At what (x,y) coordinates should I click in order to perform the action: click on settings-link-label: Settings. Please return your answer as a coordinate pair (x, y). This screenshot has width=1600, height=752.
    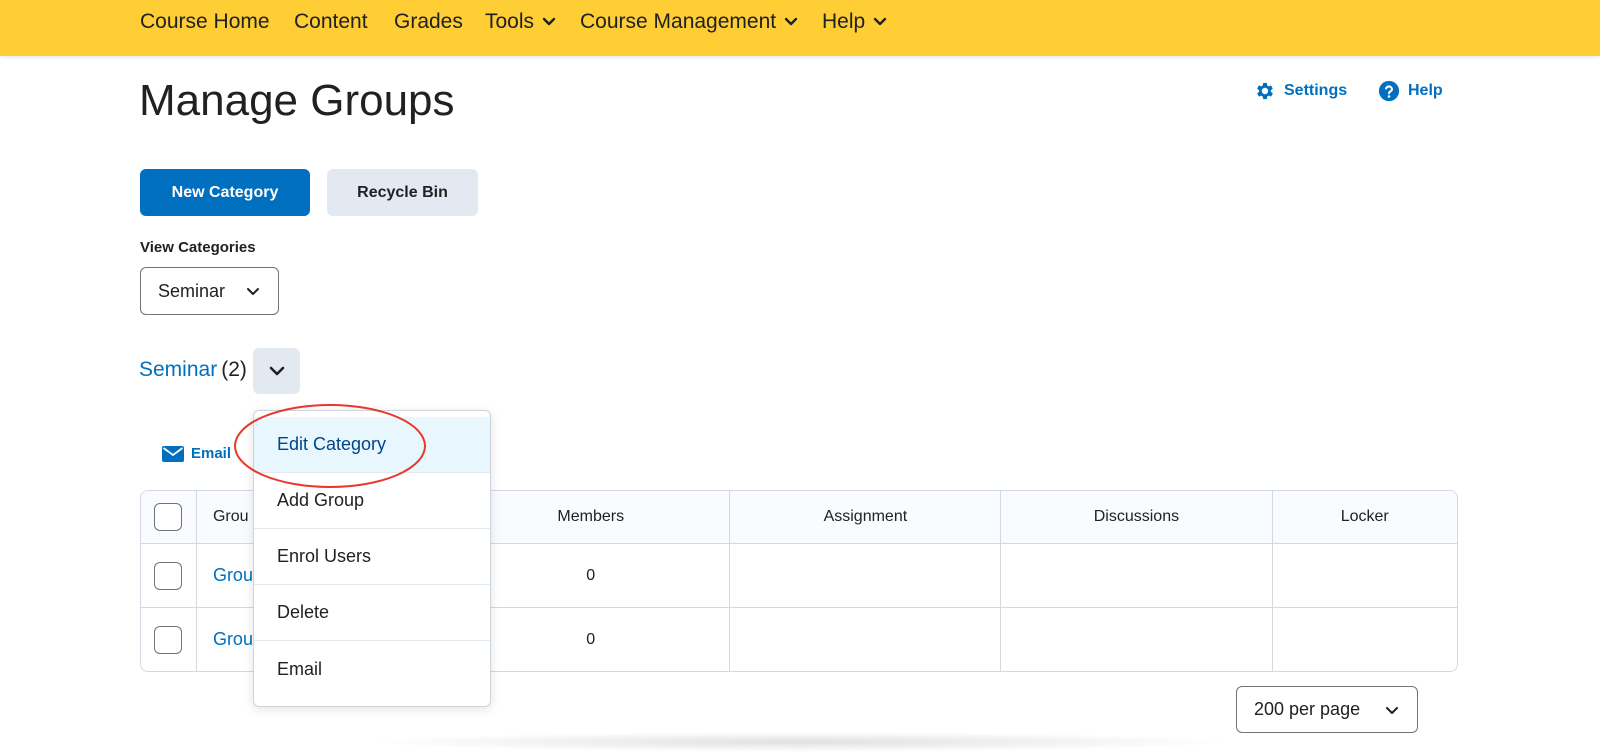
    Looking at the image, I should click on (1316, 90).